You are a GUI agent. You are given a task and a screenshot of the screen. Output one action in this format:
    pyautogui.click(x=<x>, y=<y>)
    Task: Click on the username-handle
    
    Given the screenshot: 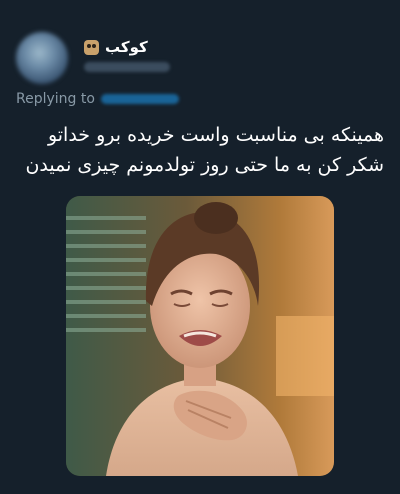 What is the action you would take?
    pyautogui.click(x=127, y=67)
    